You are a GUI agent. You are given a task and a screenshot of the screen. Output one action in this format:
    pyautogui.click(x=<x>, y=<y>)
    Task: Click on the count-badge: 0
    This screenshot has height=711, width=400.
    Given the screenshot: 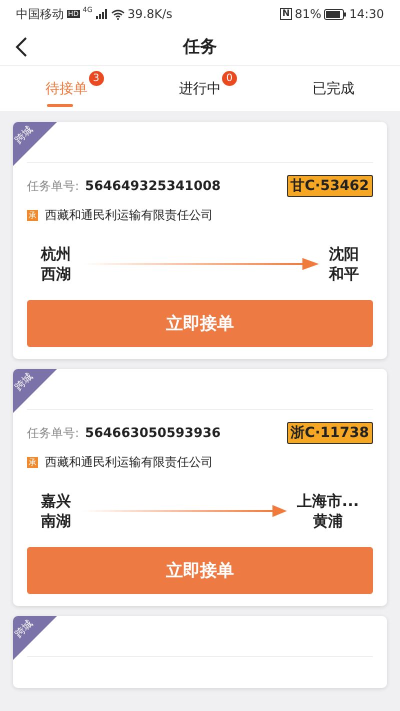 What is the action you would take?
    pyautogui.click(x=229, y=78)
    